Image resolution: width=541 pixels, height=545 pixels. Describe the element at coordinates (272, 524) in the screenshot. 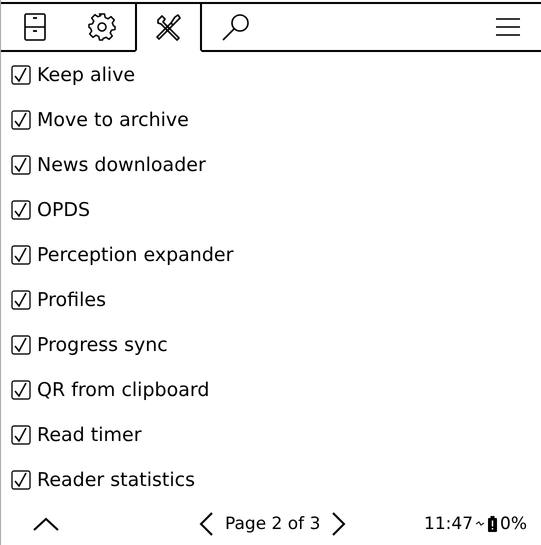

I see `page-indicator: Page 2 of 3` at that location.